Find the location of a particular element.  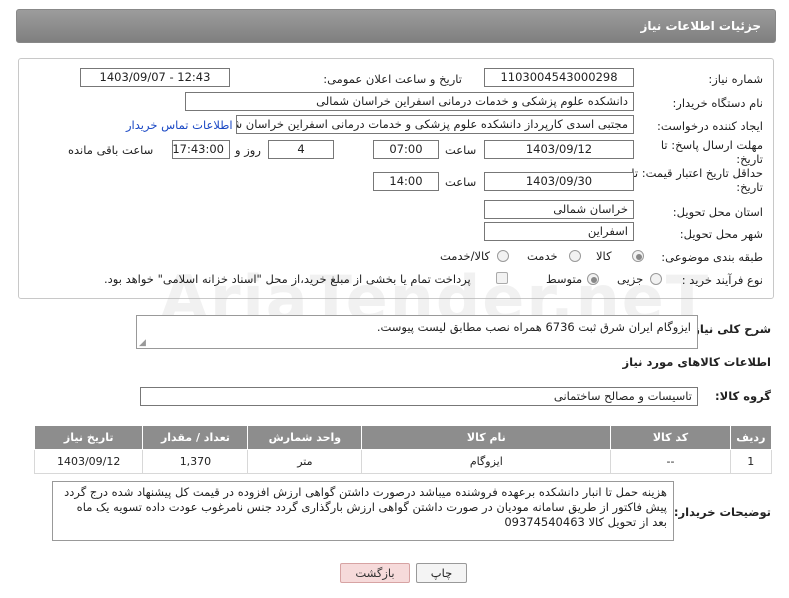

deadline-date-field: 1403/09/12 is located at coordinates (559, 149).